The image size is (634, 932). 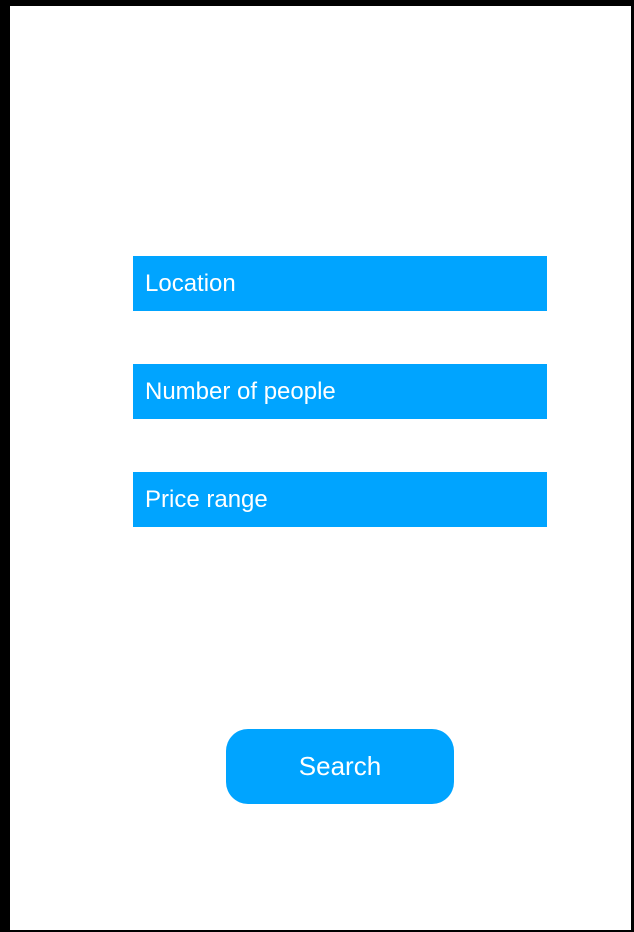 I want to click on price-range-placeholder: Price range, so click(x=206, y=499).